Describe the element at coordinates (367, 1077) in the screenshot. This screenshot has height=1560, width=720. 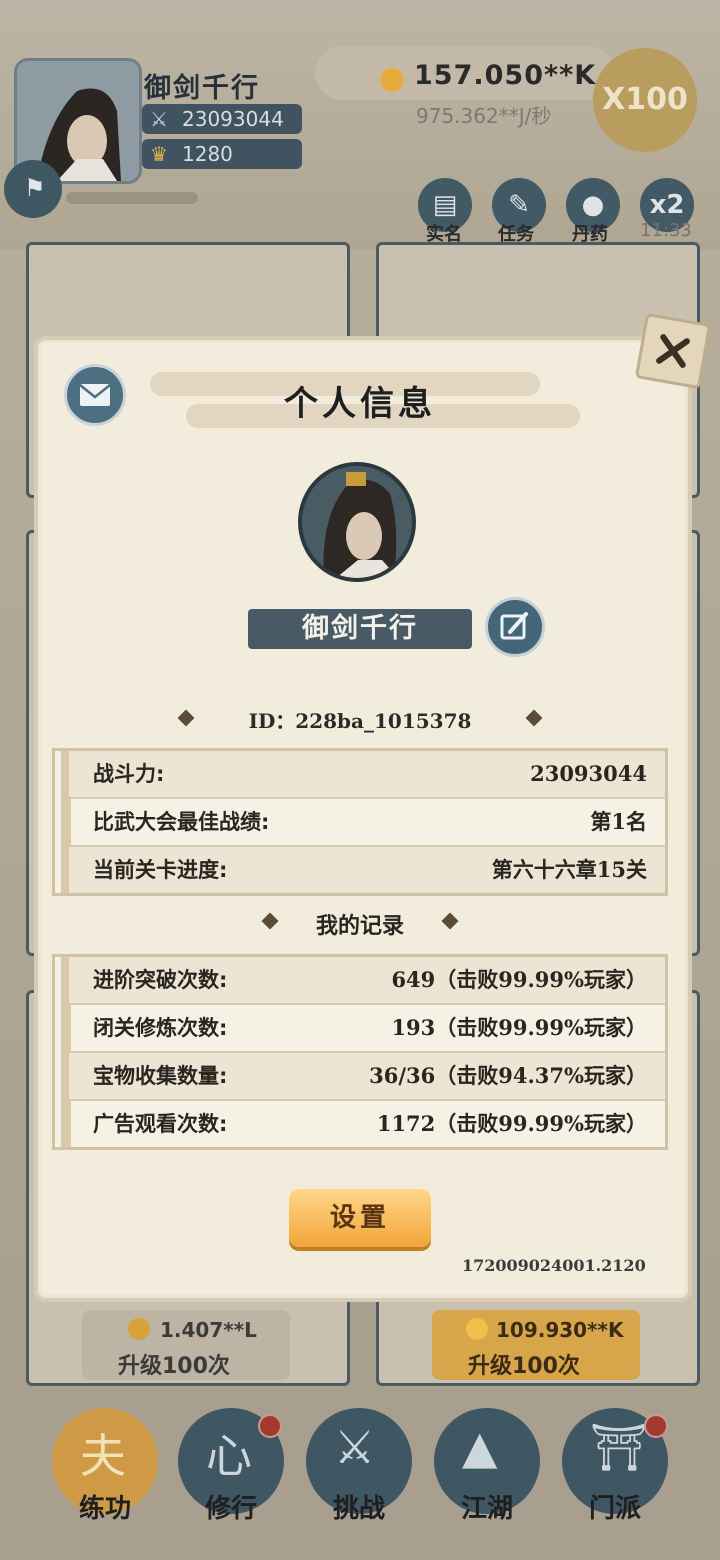
I see `table-row: 宝物收集数量: 36/36（击败94.37%玩家）` at that location.